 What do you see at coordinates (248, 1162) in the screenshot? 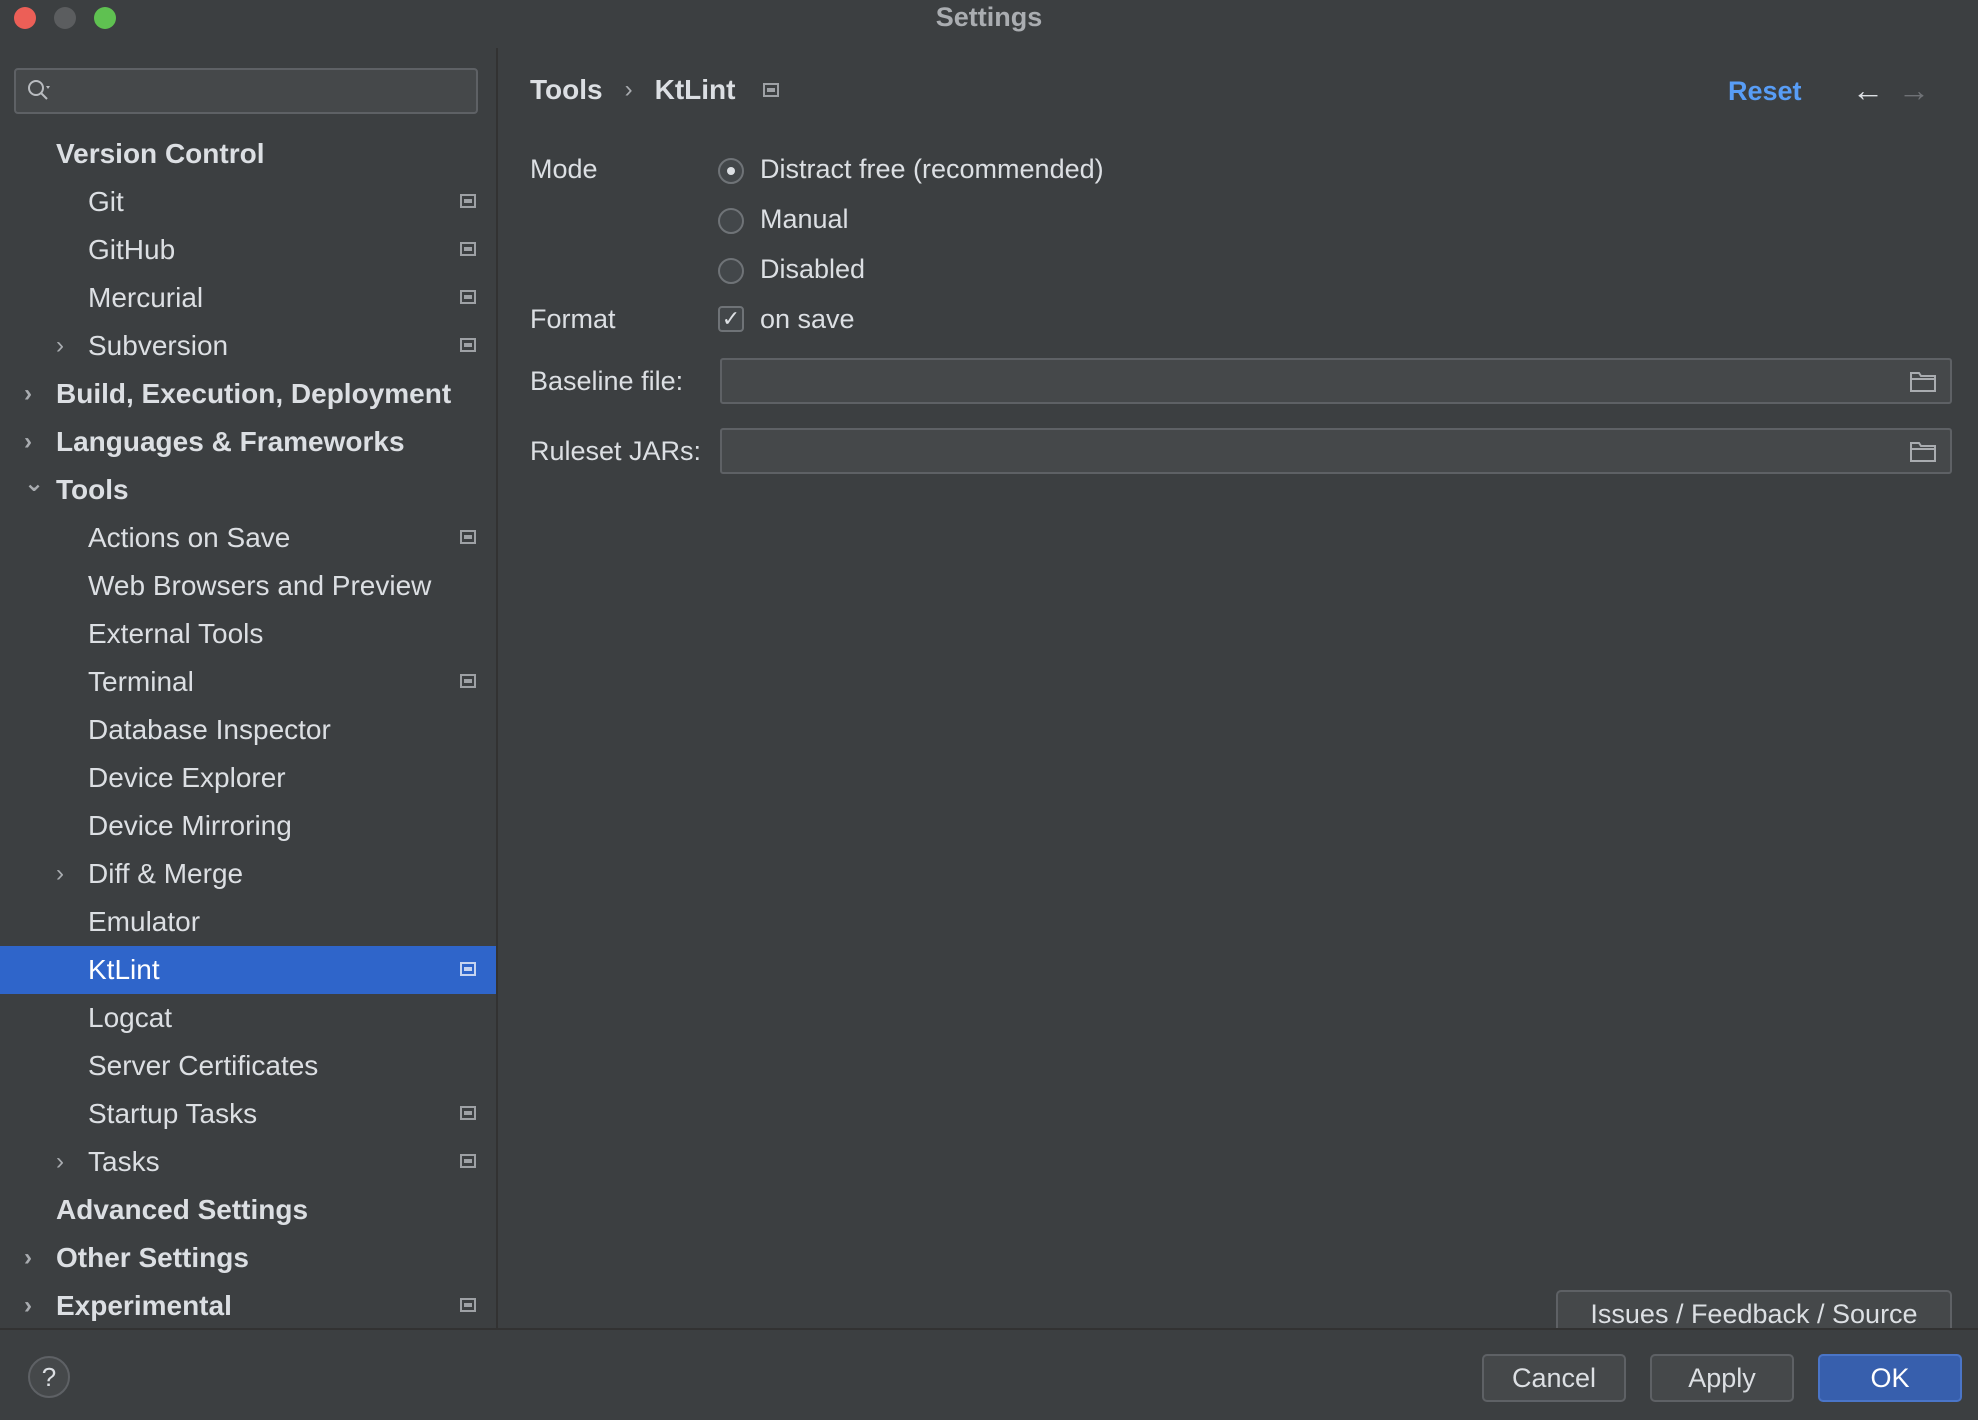
I see `sidebar-item-tasks: › Tasks` at bounding box center [248, 1162].